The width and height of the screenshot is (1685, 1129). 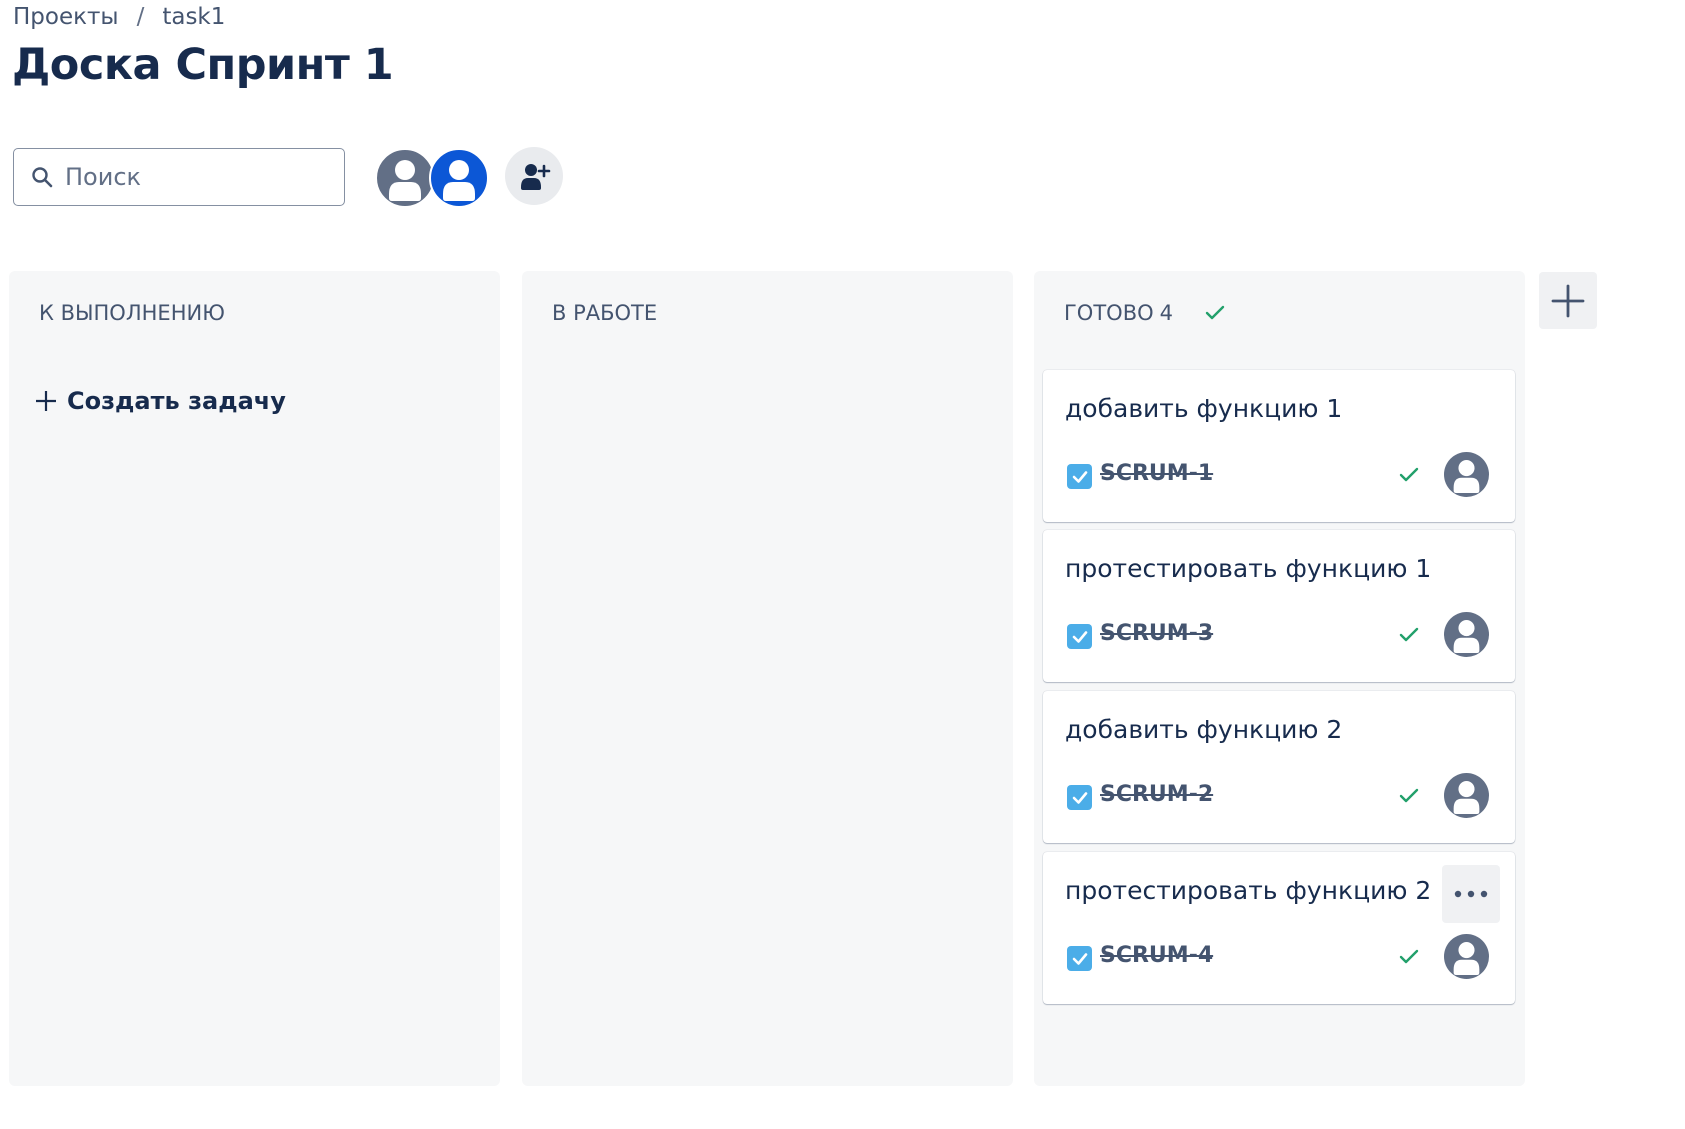 What do you see at coordinates (1279, 606) in the screenshot?
I see `issue-card: протестировать функцию 1 SCRUM-3` at bounding box center [1279, 606].